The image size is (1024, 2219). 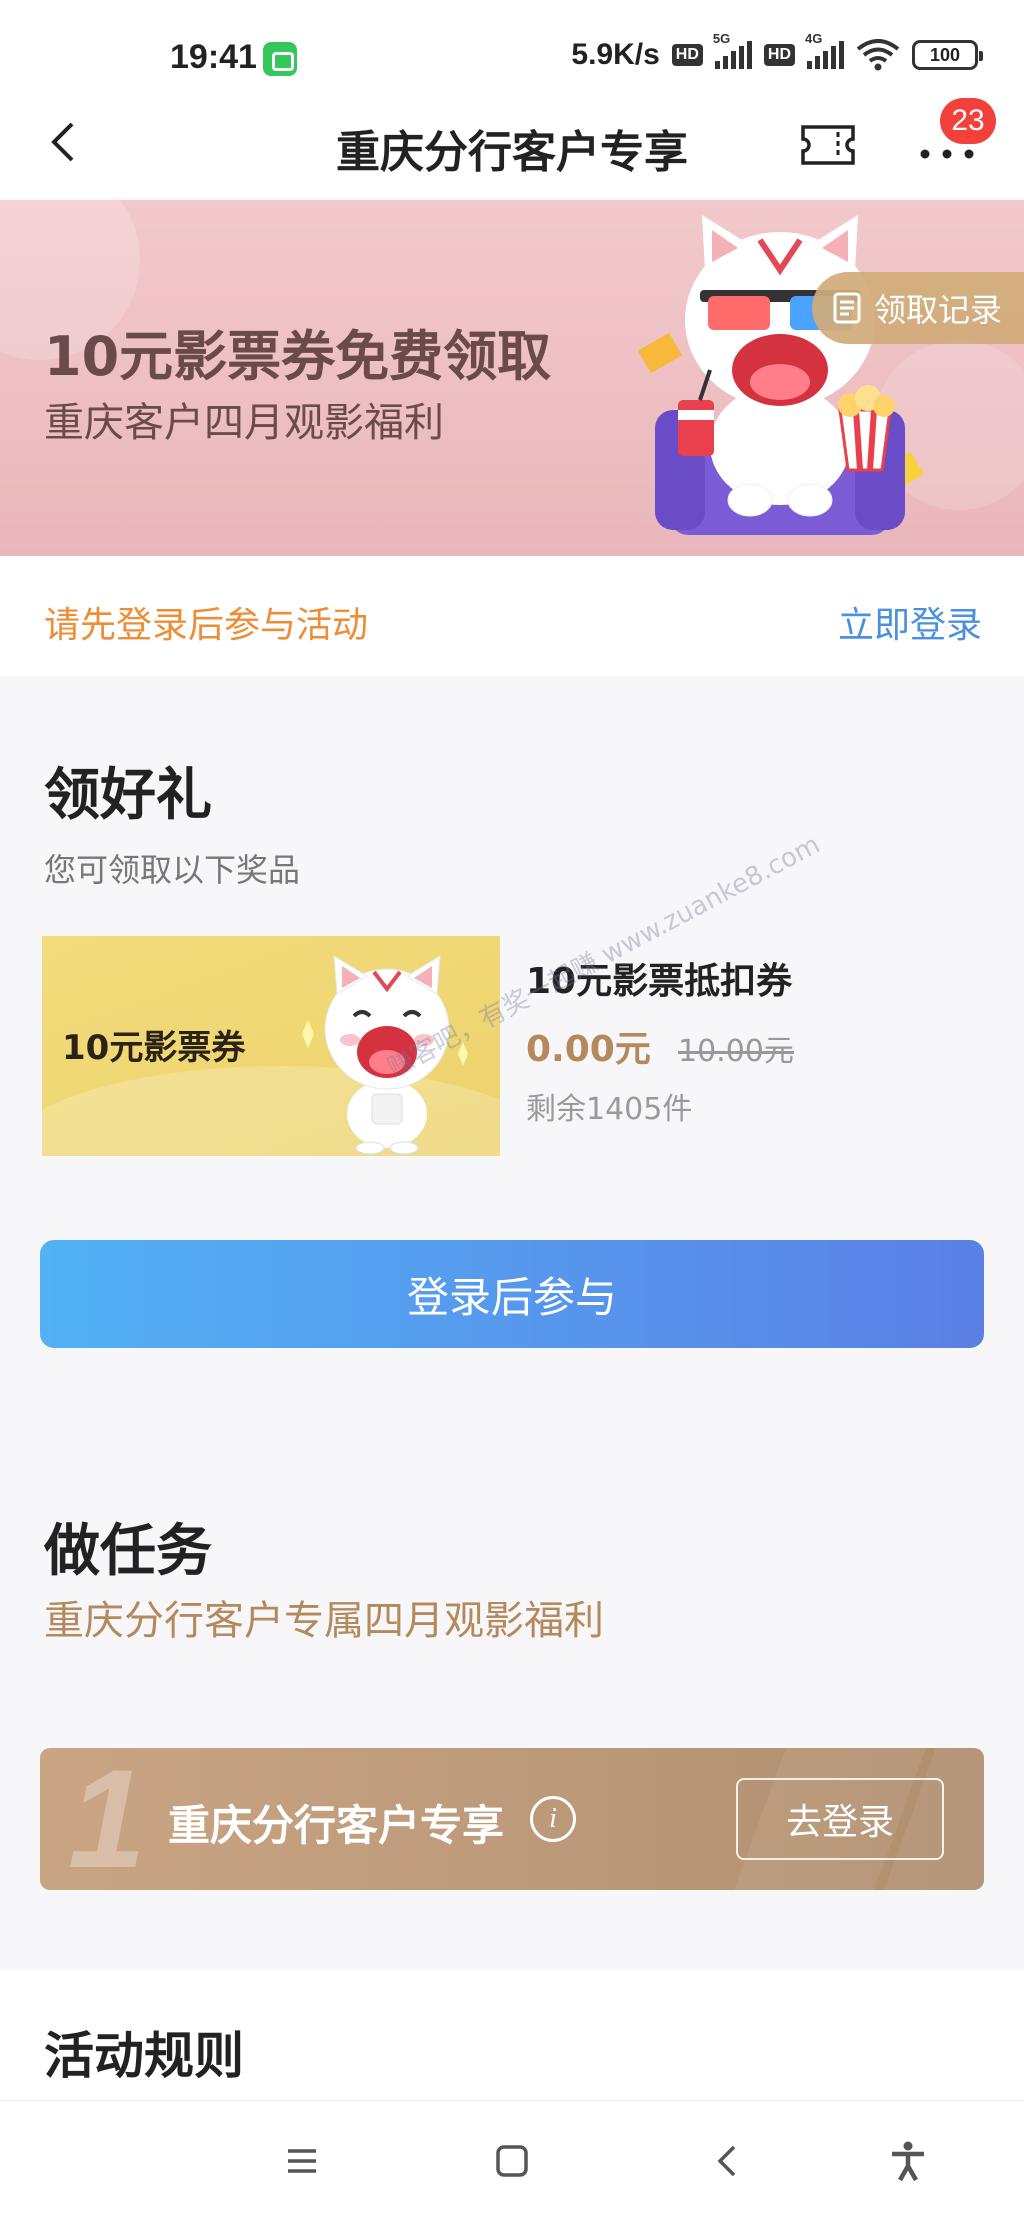 I want to click on claim-record-button: 领取记录, so click(x=918, y=308).